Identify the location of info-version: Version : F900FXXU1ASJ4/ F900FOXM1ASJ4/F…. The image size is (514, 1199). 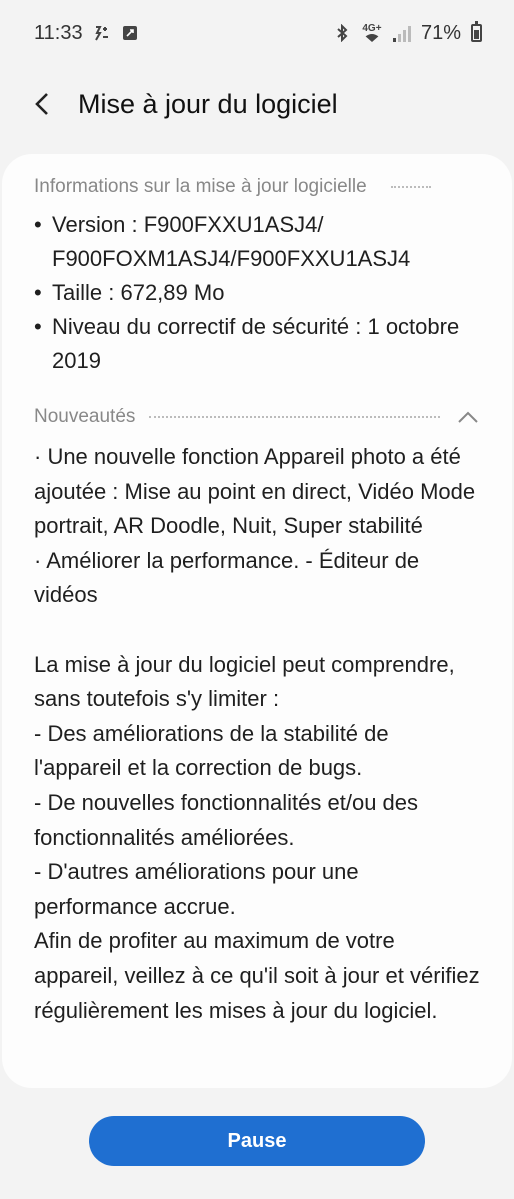
(257, 242).